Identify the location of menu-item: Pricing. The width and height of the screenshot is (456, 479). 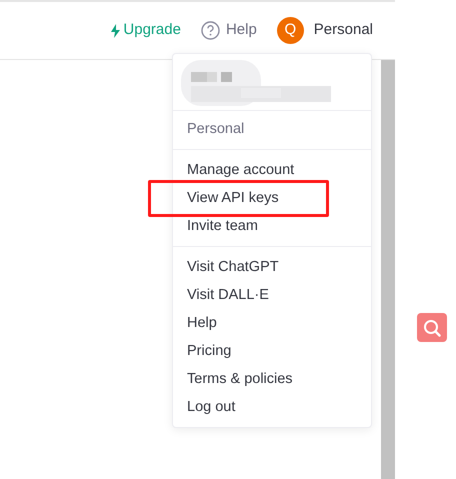
(272, 350).